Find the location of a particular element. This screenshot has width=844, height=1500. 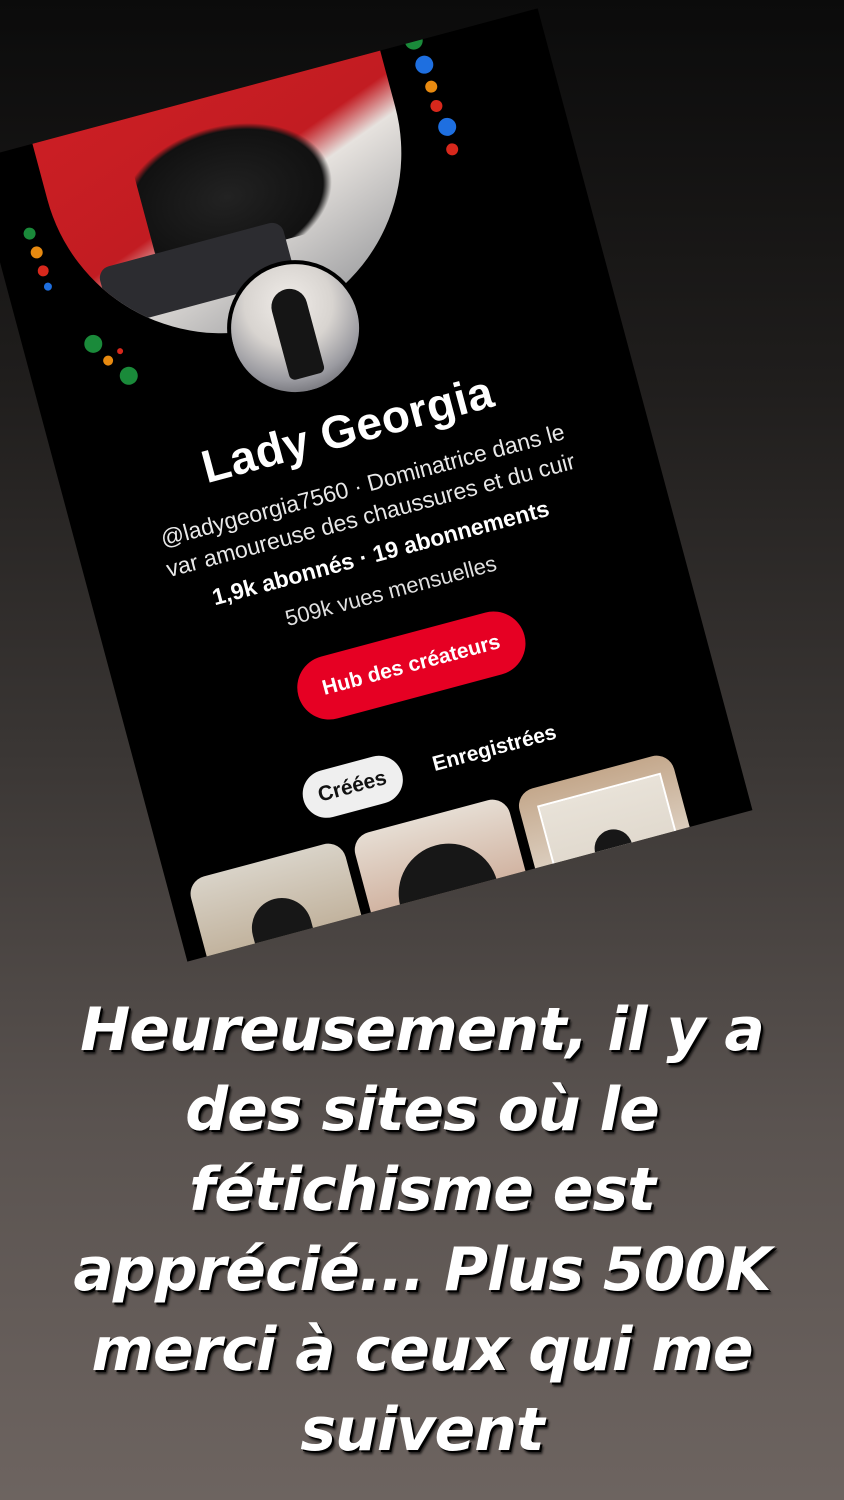

creator-hub-button: Hub des créateurs is located at coordinates (411, 665).